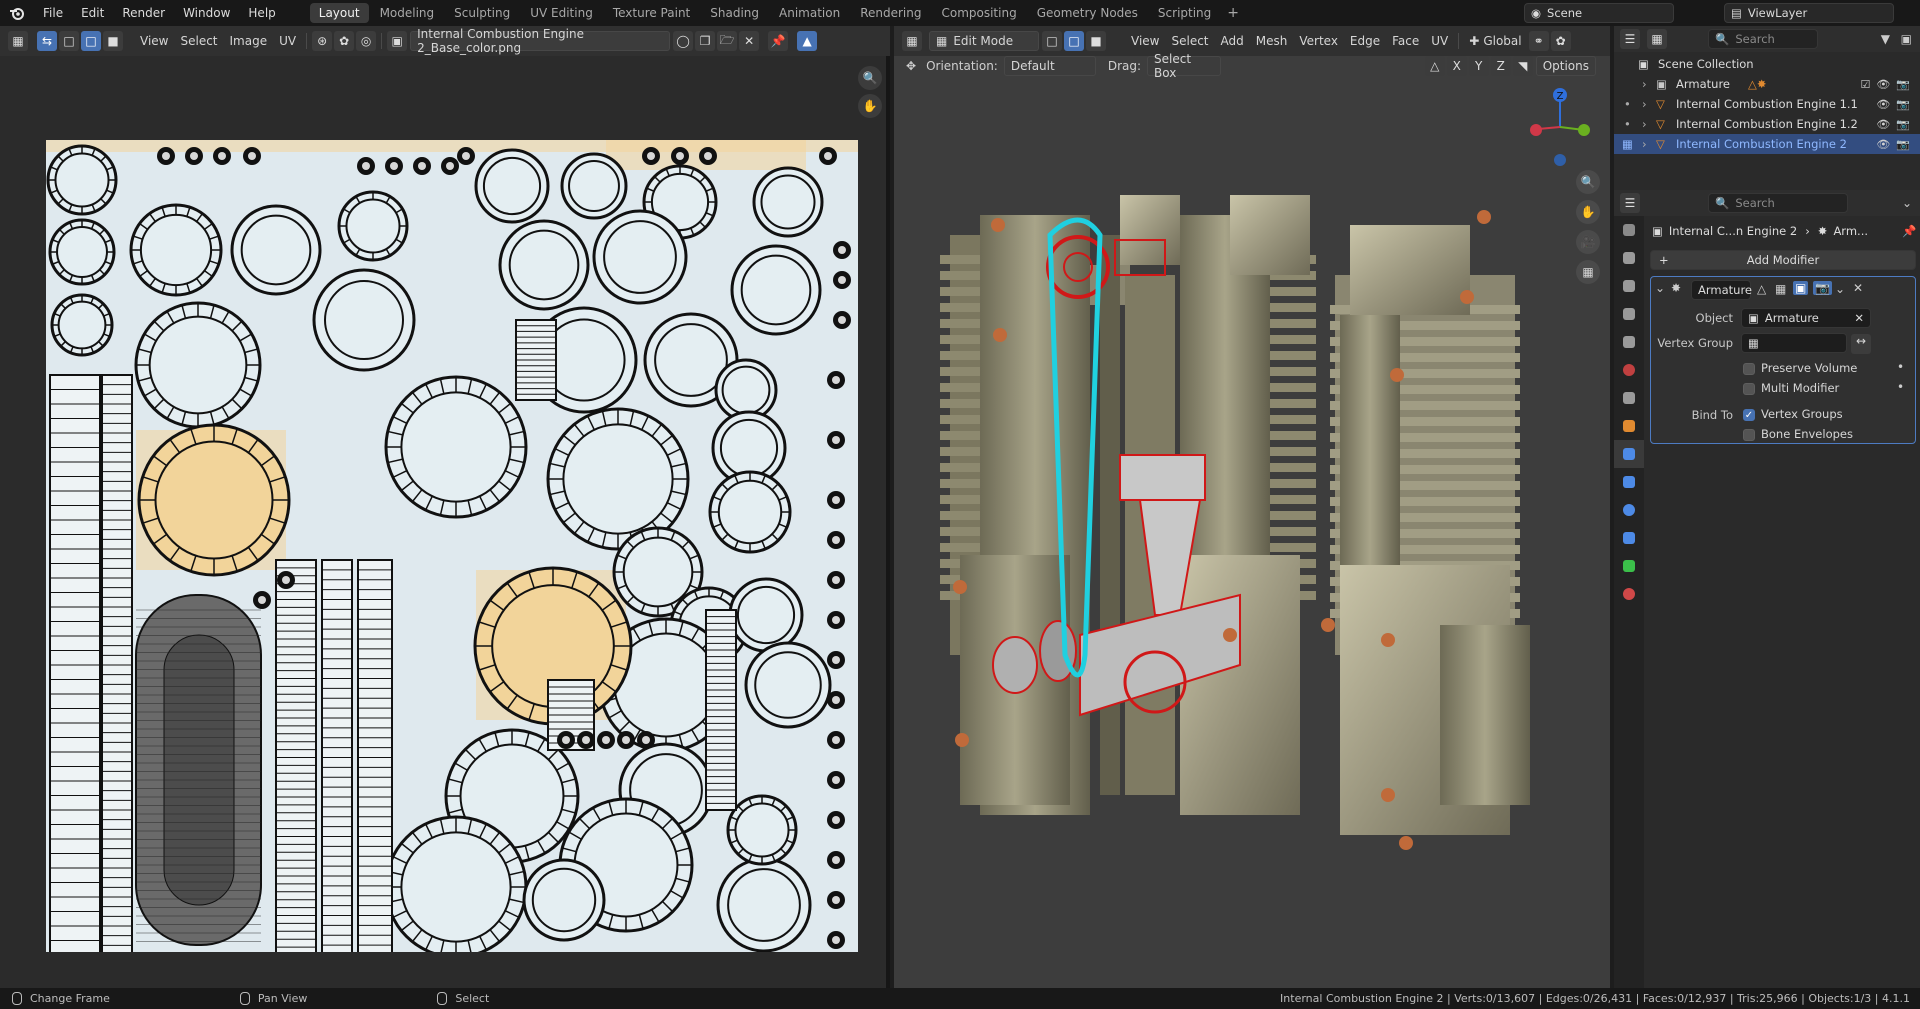  I want to click on object-field: ▣ Armature ✕, so click(1806, 318).